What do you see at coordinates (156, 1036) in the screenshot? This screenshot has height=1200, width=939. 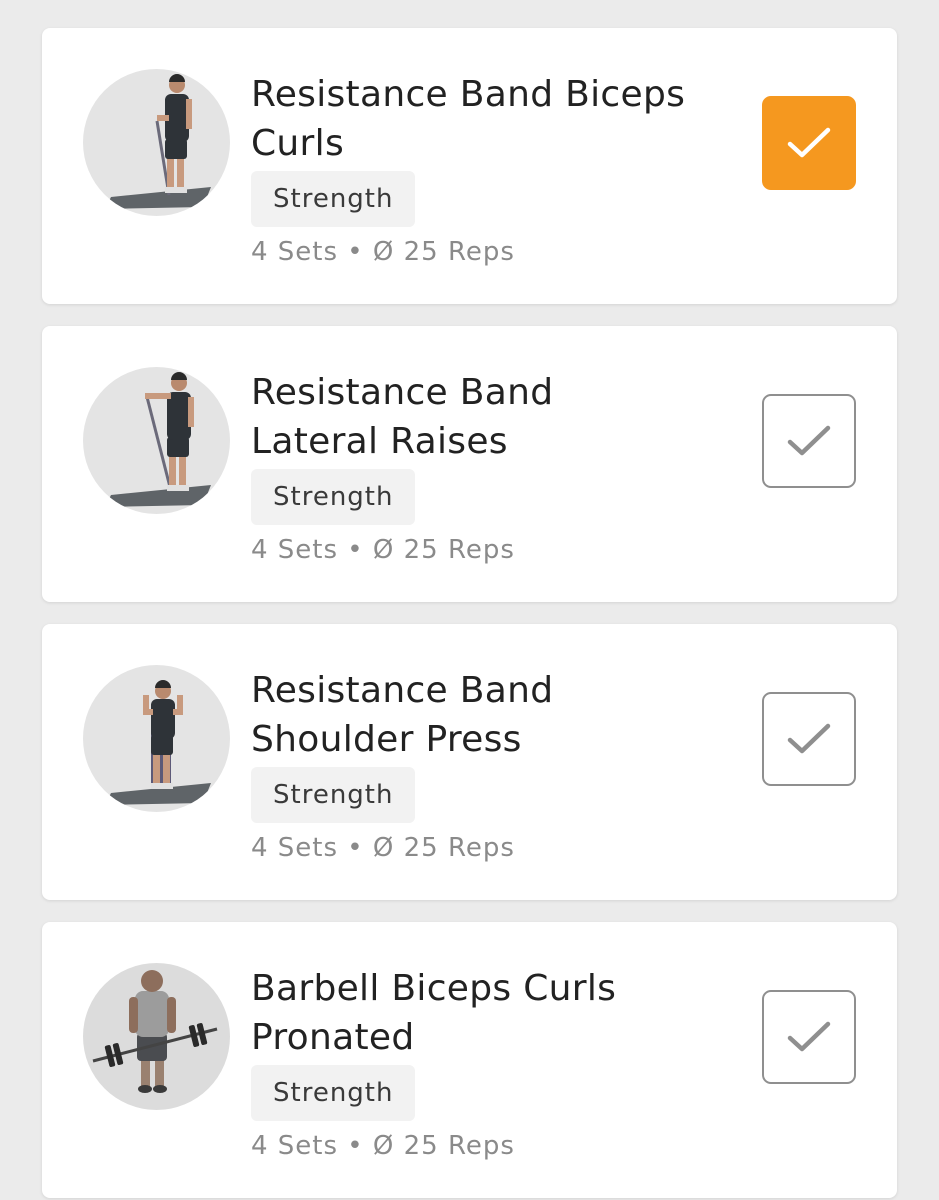 I see `barbell-curl-figure-icon` at bounding box center [156, 1036].